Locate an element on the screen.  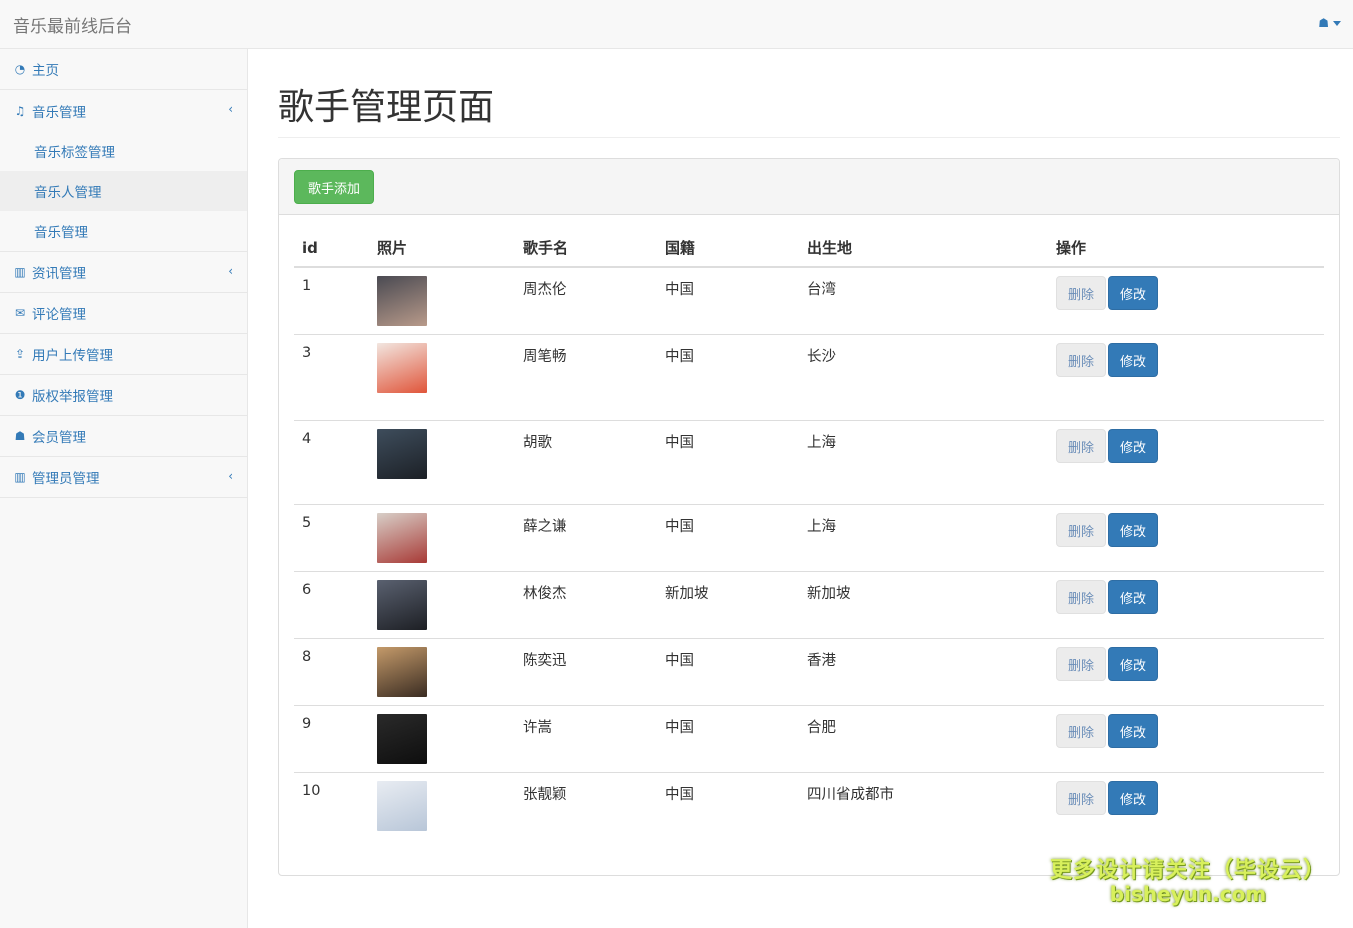
info-circle-icon: ❶ is located at coordinates (20, 395).